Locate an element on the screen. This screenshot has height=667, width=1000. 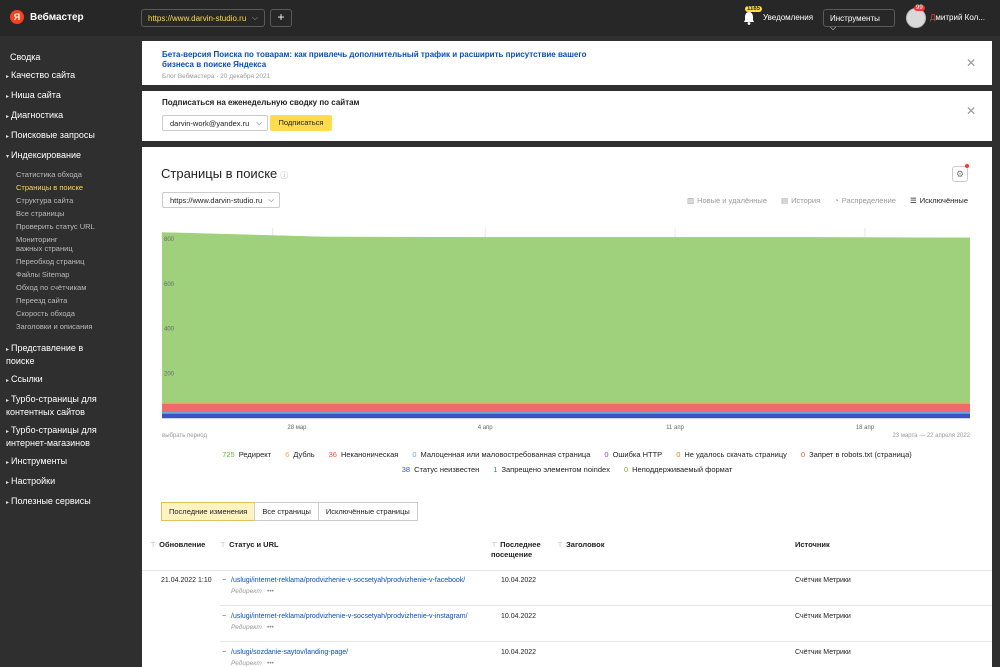
sidebar-item-indexing: ▾ Индексирование is located at coordinates (70, 156).